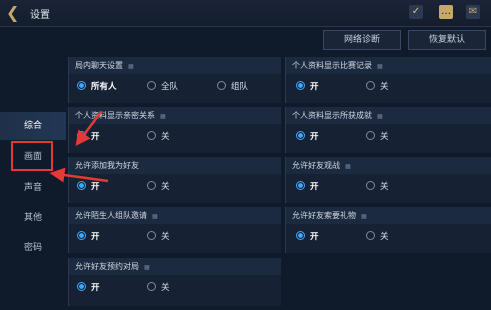 Image resolution: width=491 pixels, height=310 pixels. Describe the element at coordinates (232, 87) in the screenshot. I see `option-party: 组队` at that location.